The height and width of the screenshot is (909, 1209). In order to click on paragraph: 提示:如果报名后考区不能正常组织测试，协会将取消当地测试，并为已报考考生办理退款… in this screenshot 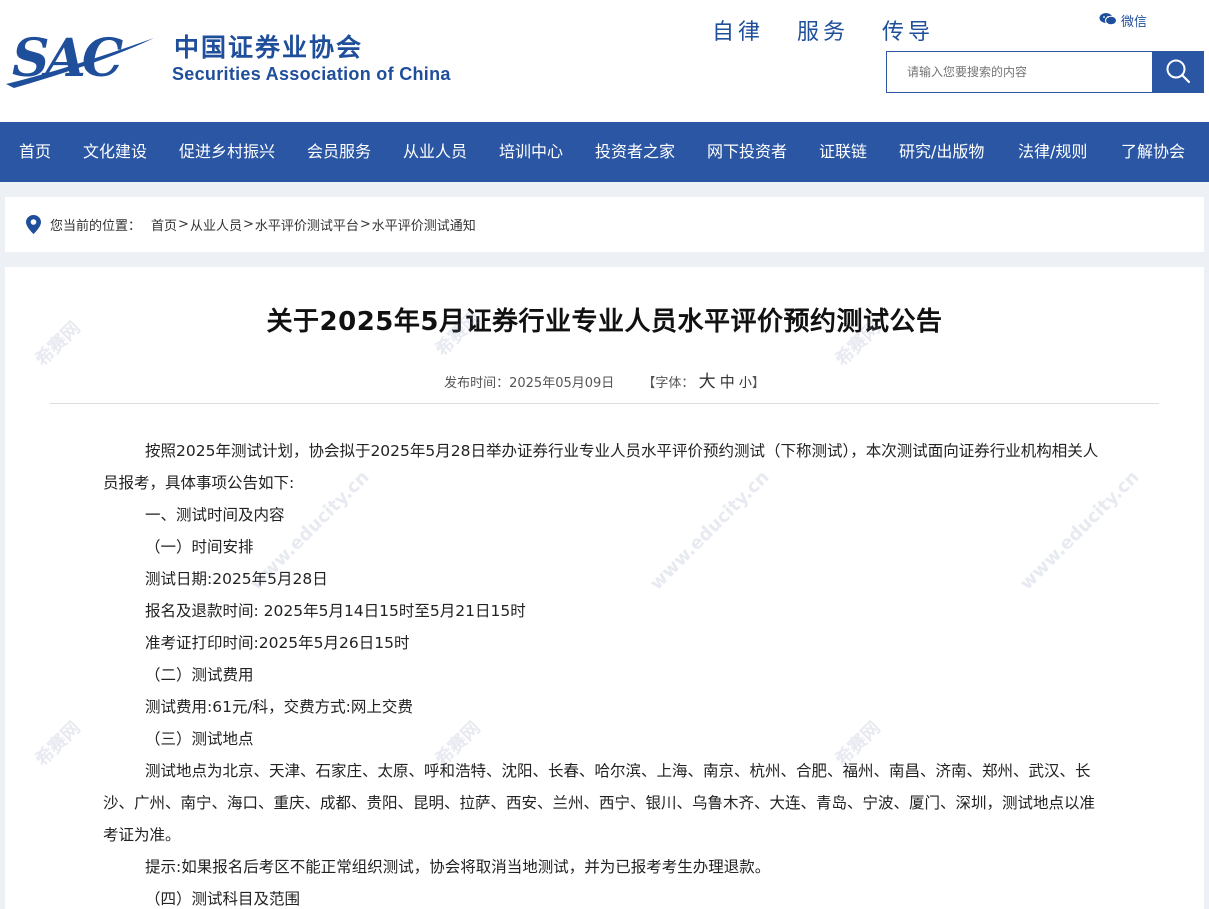, I will do `click(458, 867)`.